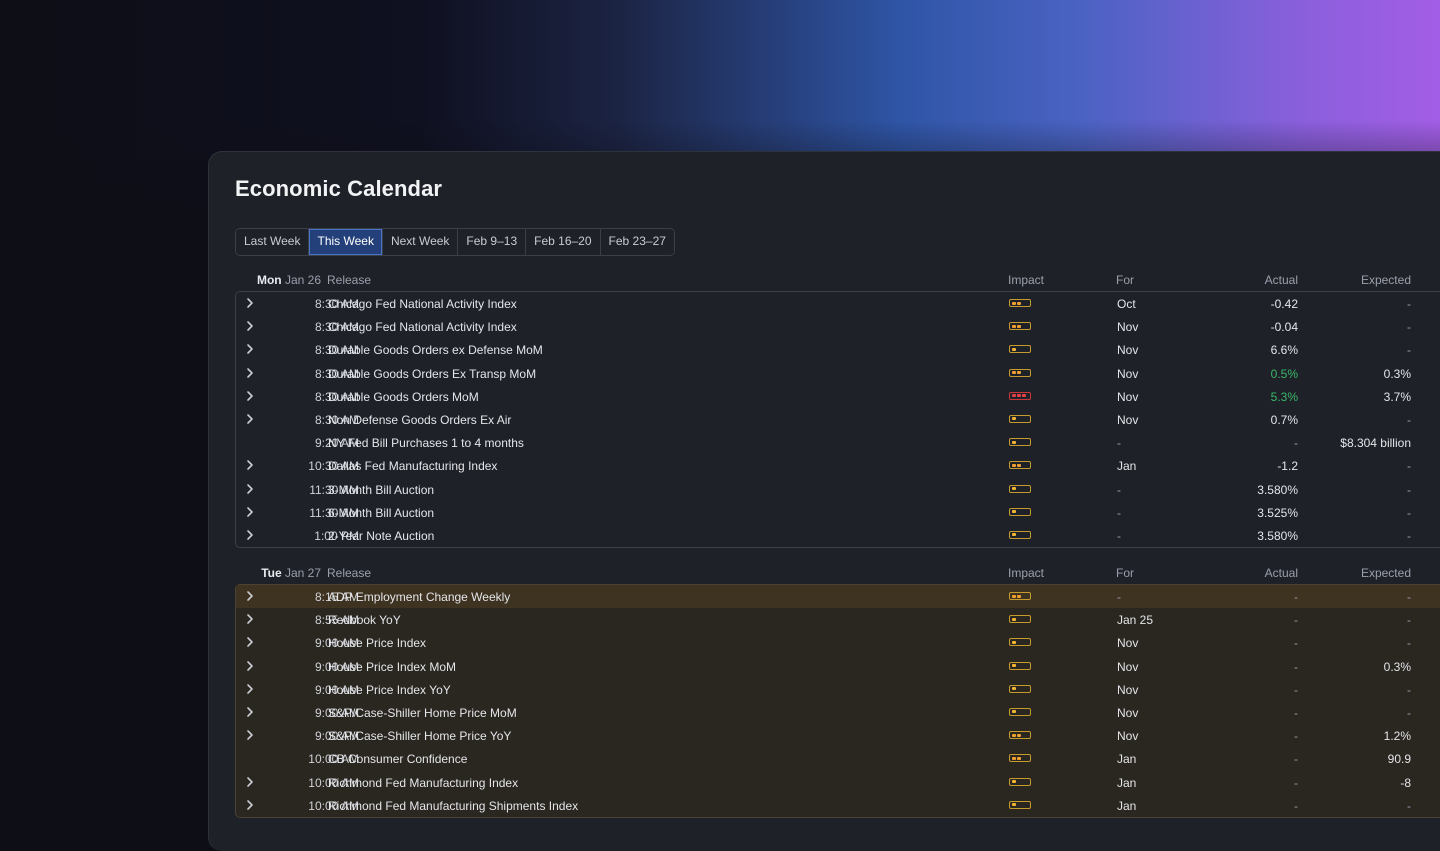 This screenshot has width=1440, height=851. I want to click on day-label: Mon Jan 26, so click(289, 280).